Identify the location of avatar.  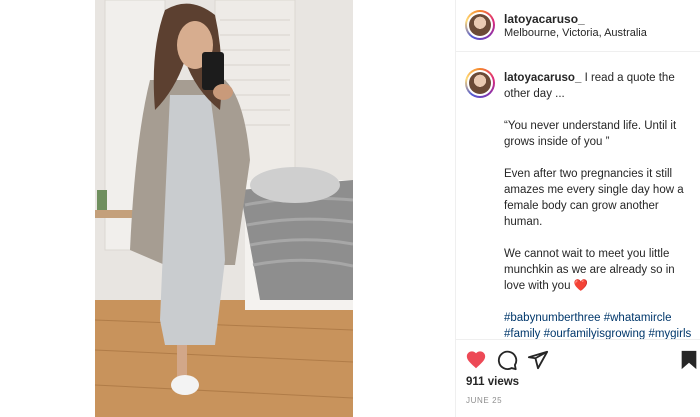
(480, 25).